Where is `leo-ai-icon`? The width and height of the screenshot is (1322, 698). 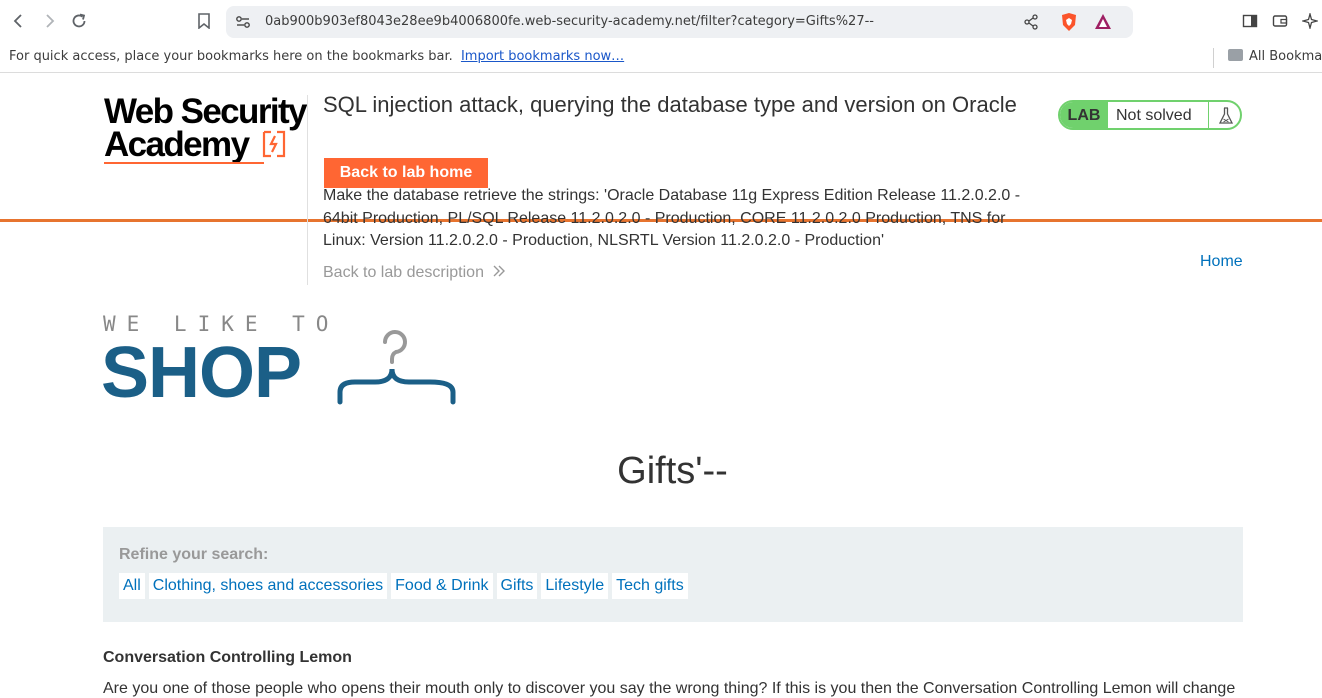
leo-ai-icon is located at coordinates (1310, 21).